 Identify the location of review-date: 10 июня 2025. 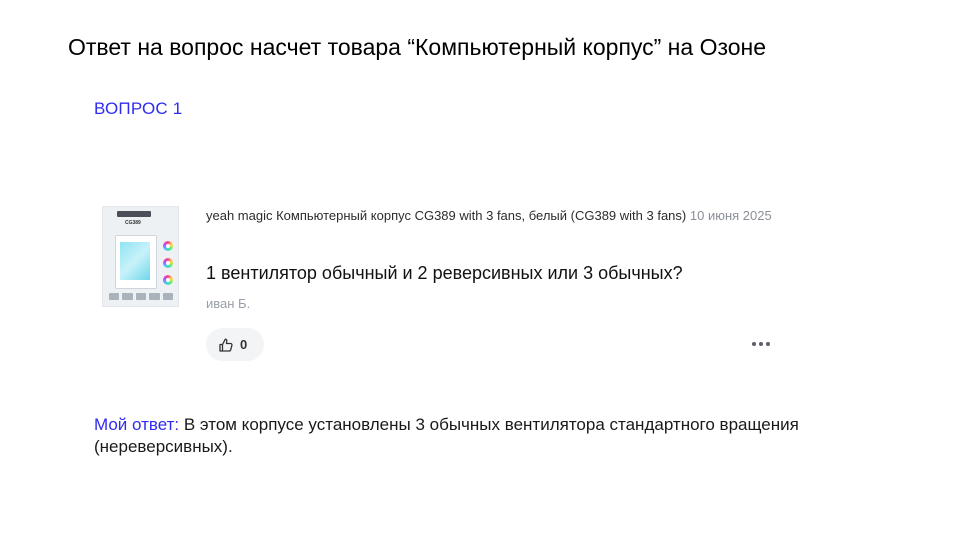
(730, 215).